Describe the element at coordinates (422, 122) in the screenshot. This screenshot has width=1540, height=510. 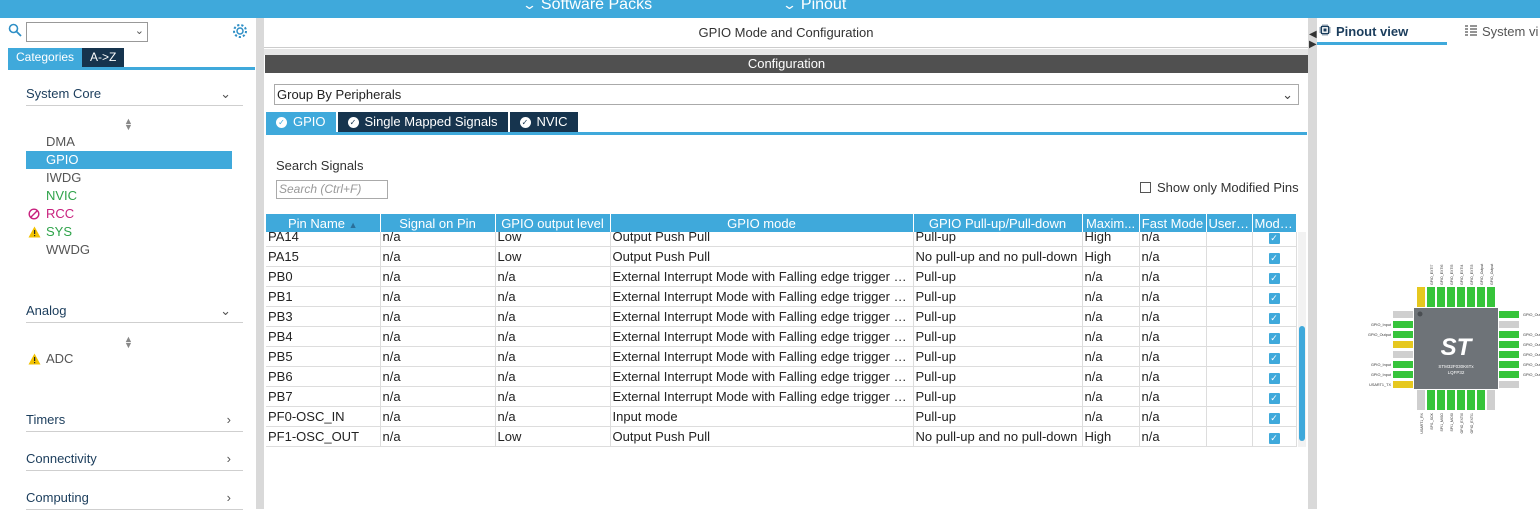
I see `tab-single-mapped-signals: ✓ Single Mapped Signals` at that location.